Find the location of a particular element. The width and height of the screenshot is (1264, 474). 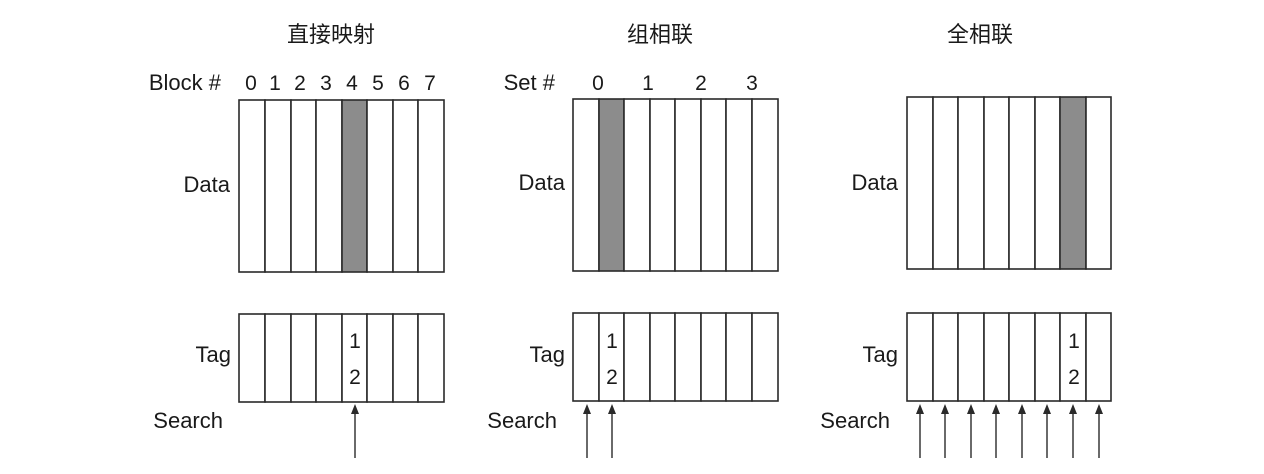

block-index-labels: 0 1 2 3 4 5 6 7 is located at coordinates (340, 83).